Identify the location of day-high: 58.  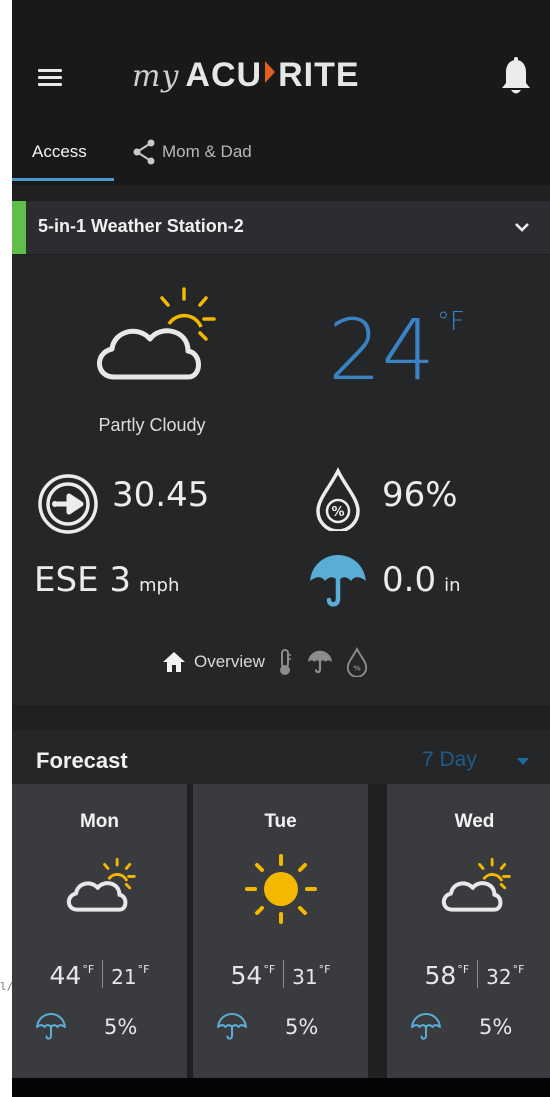
(440, 975).